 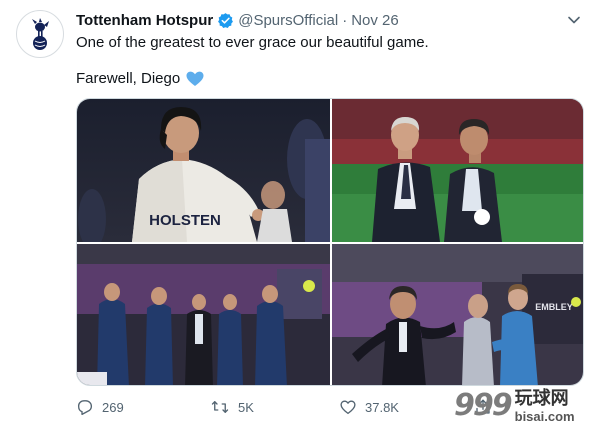 I want to click on wembley-sign-text: EMBLEY, so click(x=554, y=307).